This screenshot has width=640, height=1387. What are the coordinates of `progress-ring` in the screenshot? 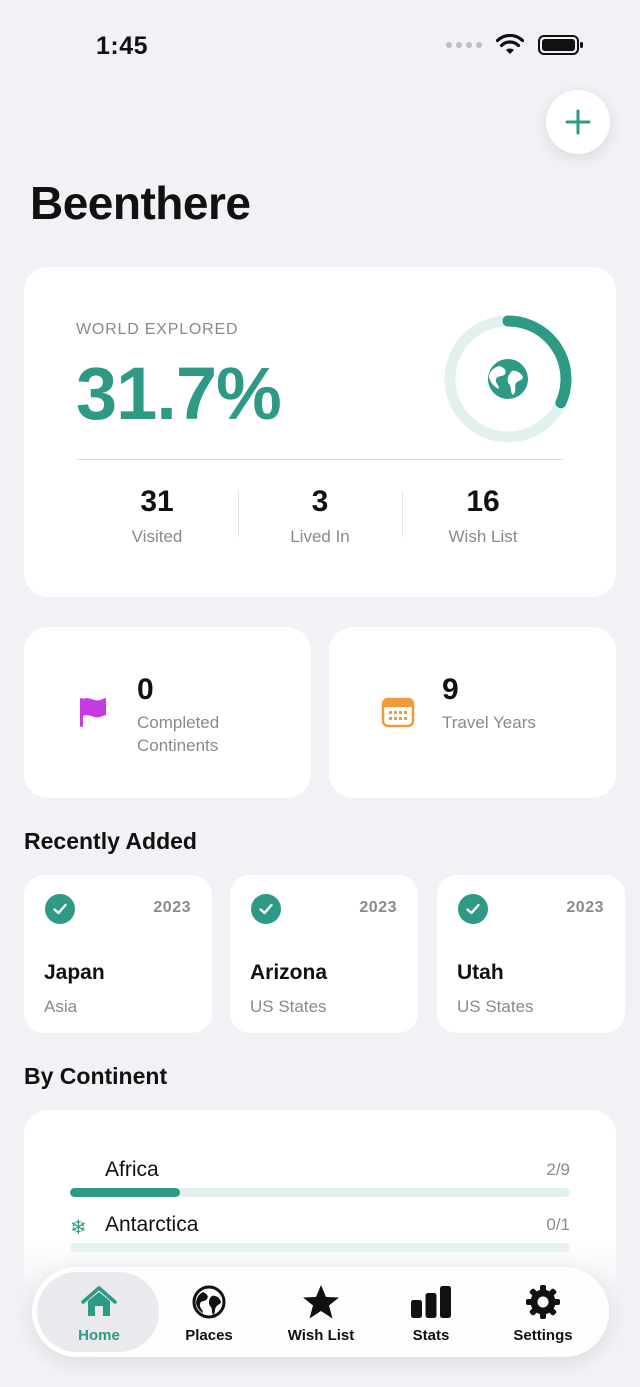 It's located at (508, 379).